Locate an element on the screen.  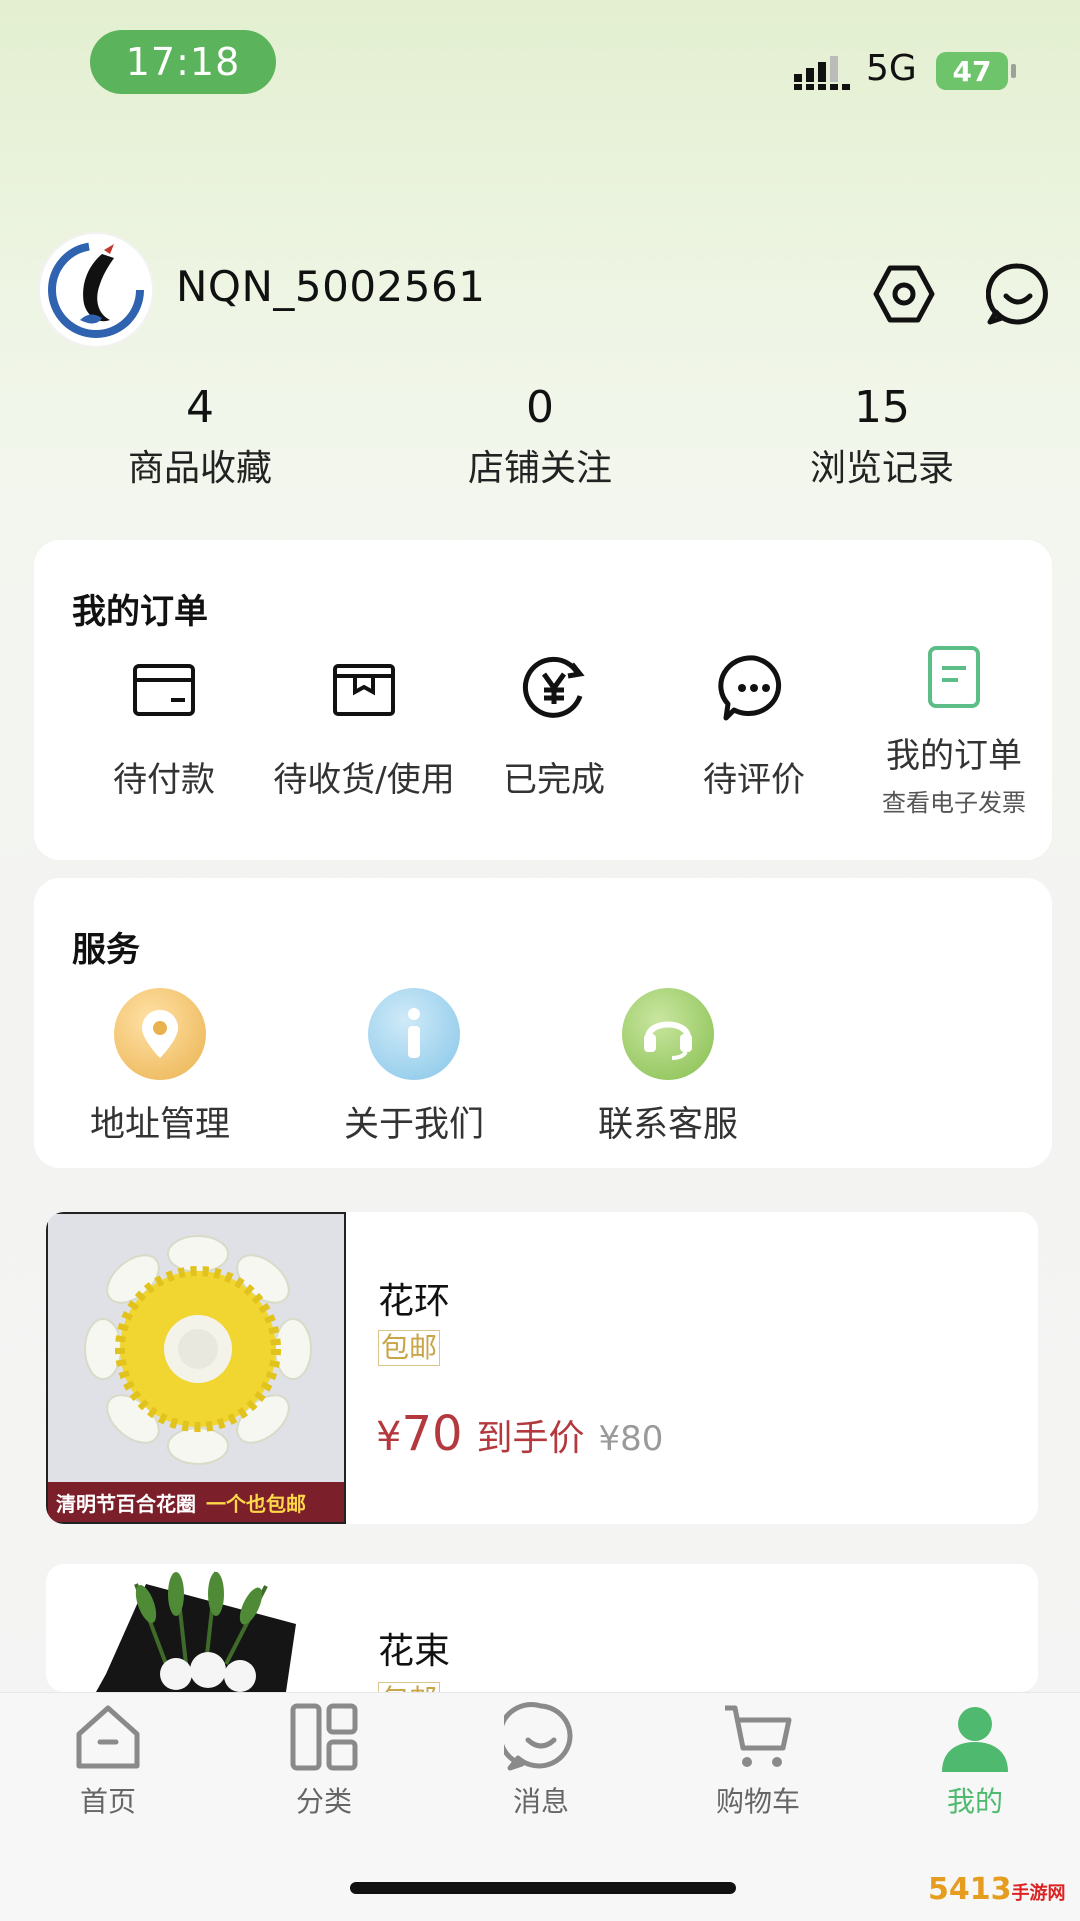
order-sublabel: 查看电子发票 is located at coordinates (954, 800).